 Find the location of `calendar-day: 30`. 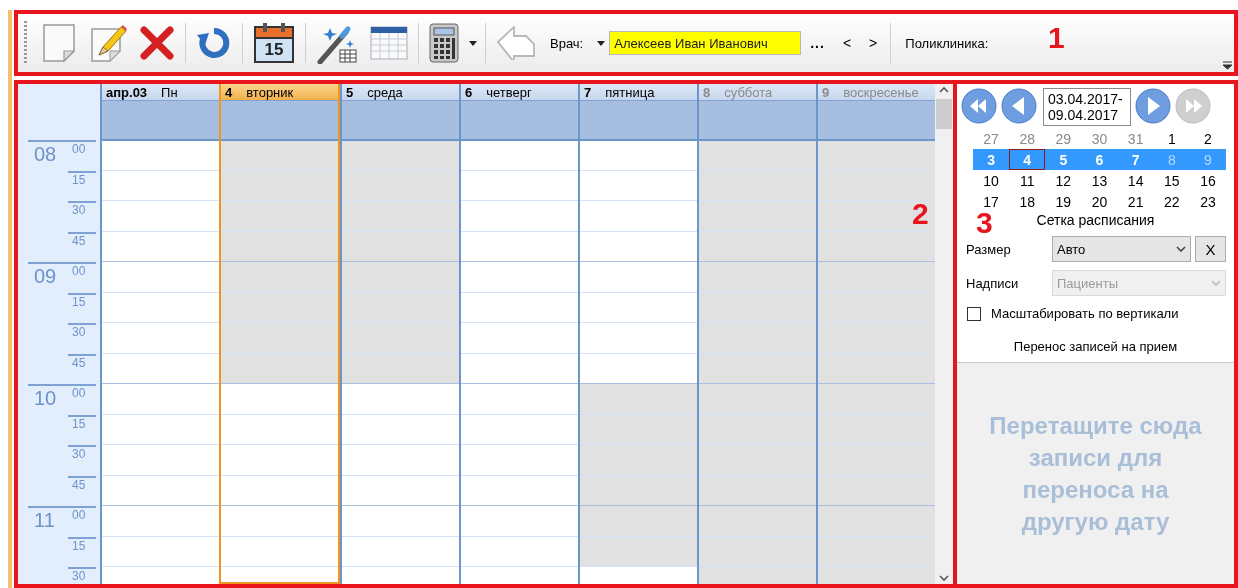

calendar-day: 30 is located at coordinates (1099, 138).